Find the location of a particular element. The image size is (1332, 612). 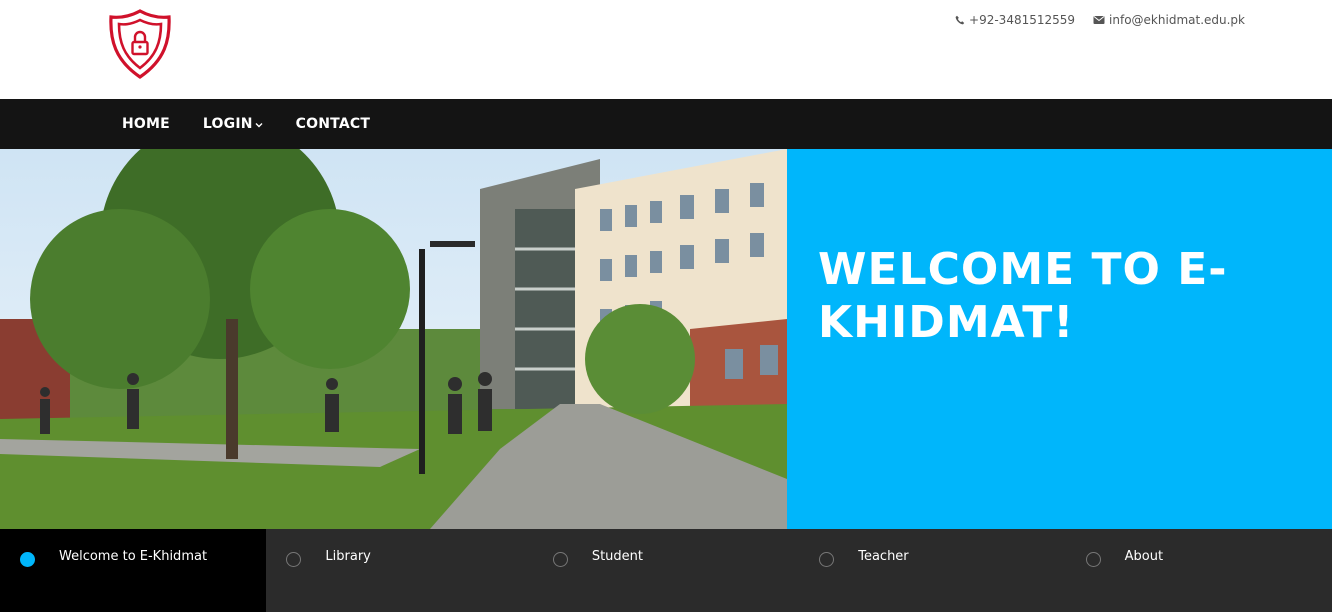

tab-welcome: Welcome to E-Khidmat is located at coordinates (133, 570).